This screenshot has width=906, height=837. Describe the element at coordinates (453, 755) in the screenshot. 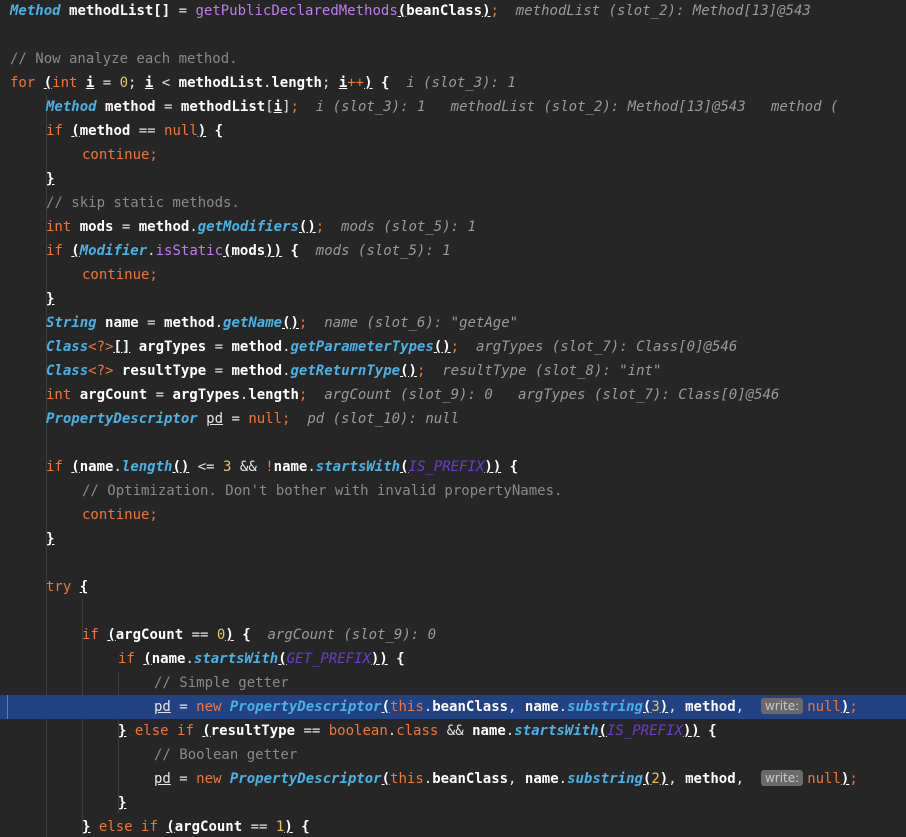

I see `code-line: // Boolean getter` at that location.